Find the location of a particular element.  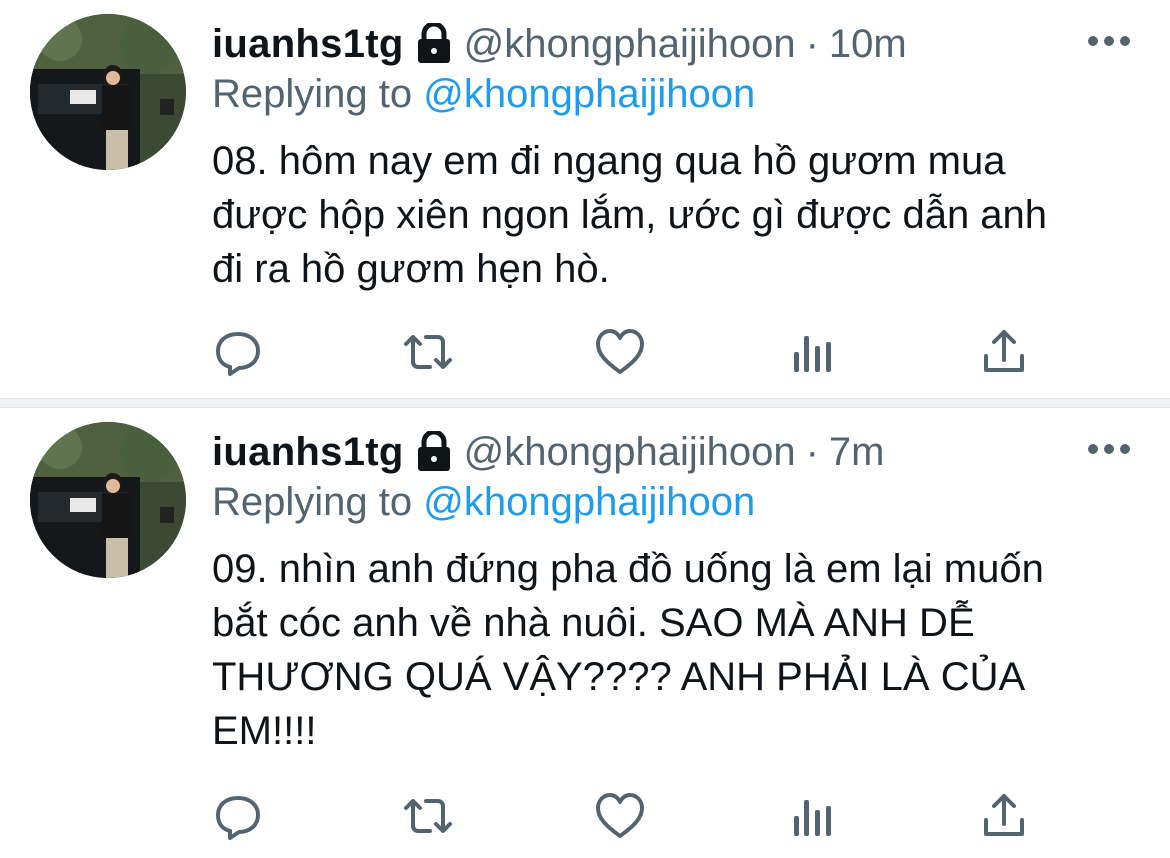

tweet-divider is located at coordinates (585, 403).